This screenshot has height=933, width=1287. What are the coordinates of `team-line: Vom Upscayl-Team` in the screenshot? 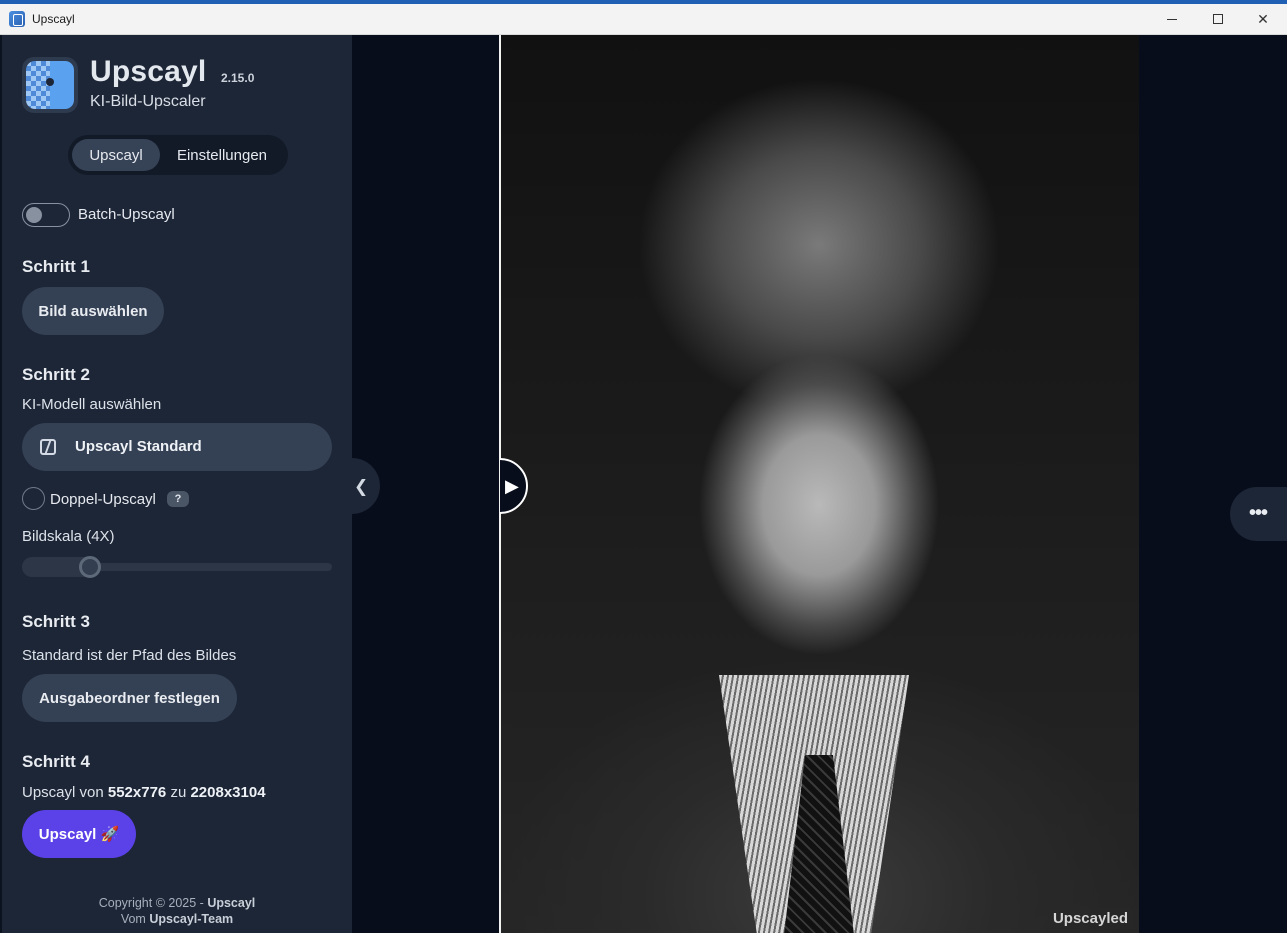 It's located at (177, 919).